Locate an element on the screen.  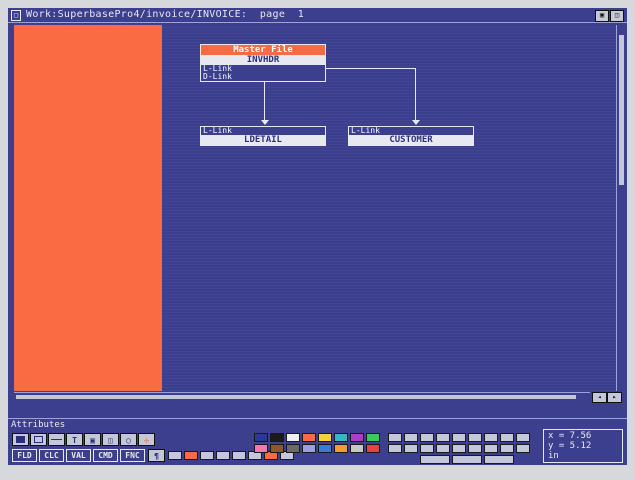
crosshair-icon: ✣ is located at coordinates (146, 439).